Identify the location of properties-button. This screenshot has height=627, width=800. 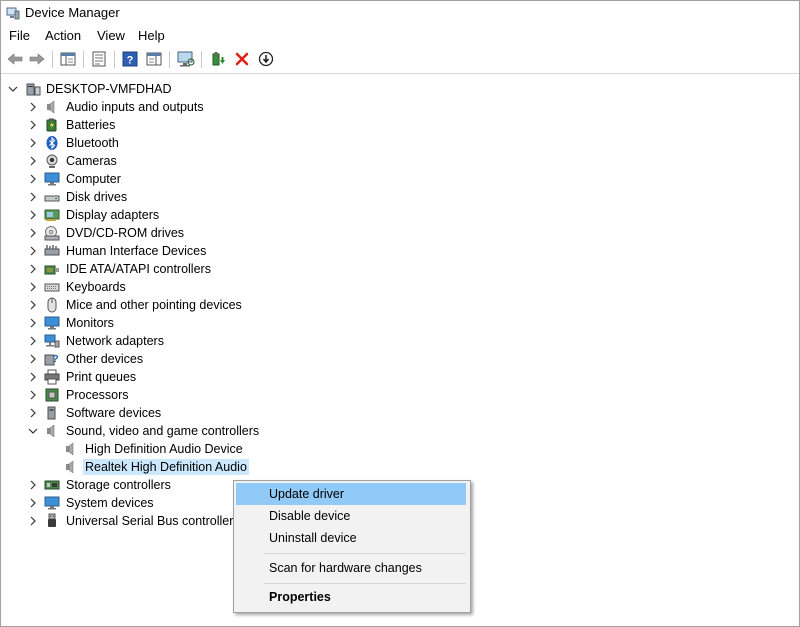
(99, 59).